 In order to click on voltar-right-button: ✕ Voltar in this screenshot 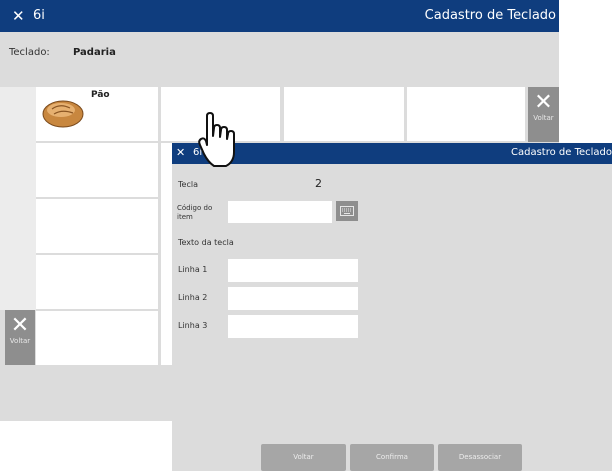, I will do `click(543, 114)`.